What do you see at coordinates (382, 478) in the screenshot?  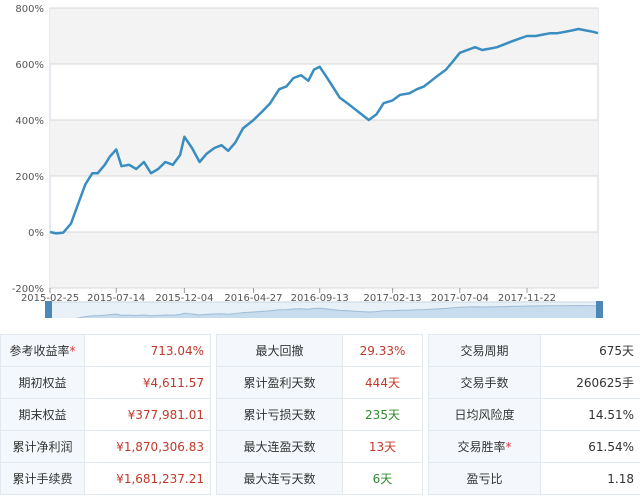 I see `stat-value: 6天` at bounding box center [382, 478].